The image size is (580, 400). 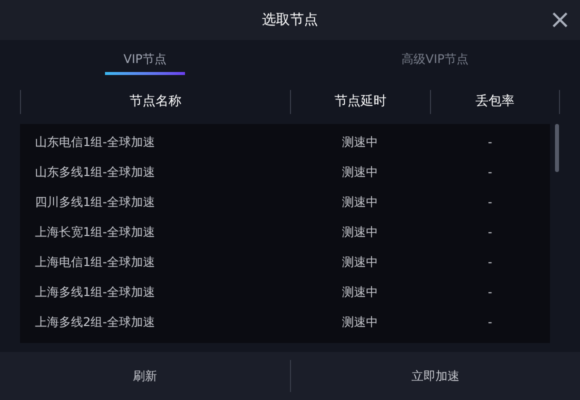 I want to click on action-button: 刷新, so click(x=145, y=376).